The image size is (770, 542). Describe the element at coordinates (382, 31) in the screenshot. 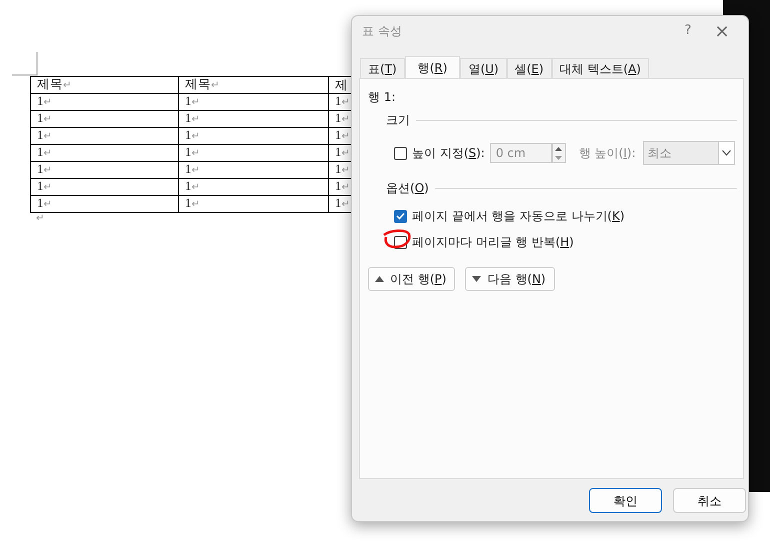

I see `dialog-title: 표 속성` at that location.